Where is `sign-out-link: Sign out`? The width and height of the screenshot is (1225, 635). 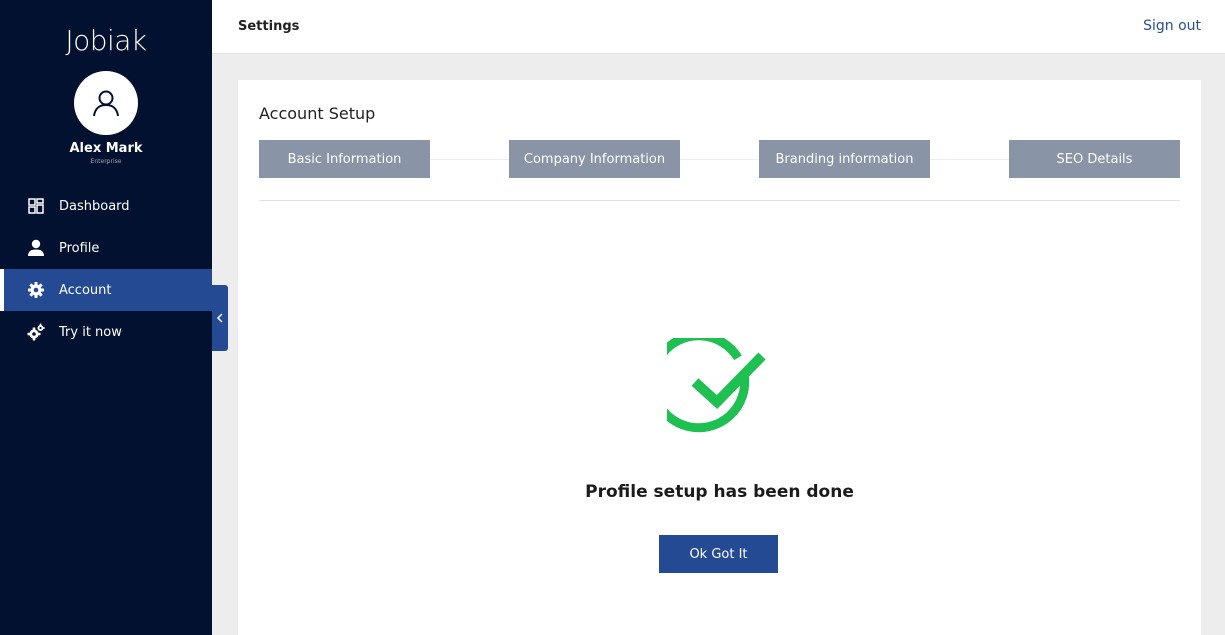 sign-out-link: Sign out is located at coordinates (1172, 26).